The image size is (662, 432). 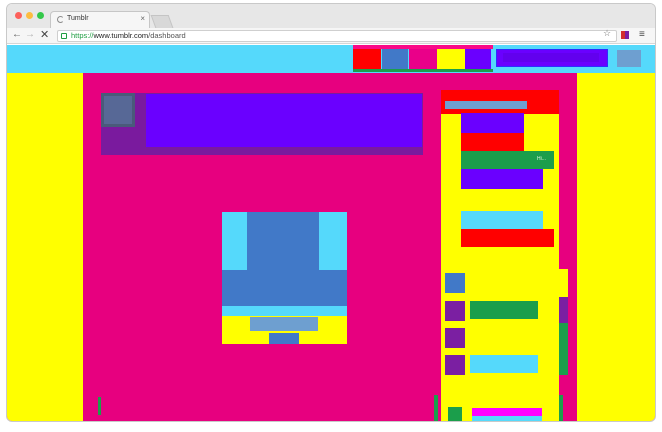 What do you see at coordinates (395, 59) in the screenshot?
I see `header-nav-explore` at bounding box center [395, 59].